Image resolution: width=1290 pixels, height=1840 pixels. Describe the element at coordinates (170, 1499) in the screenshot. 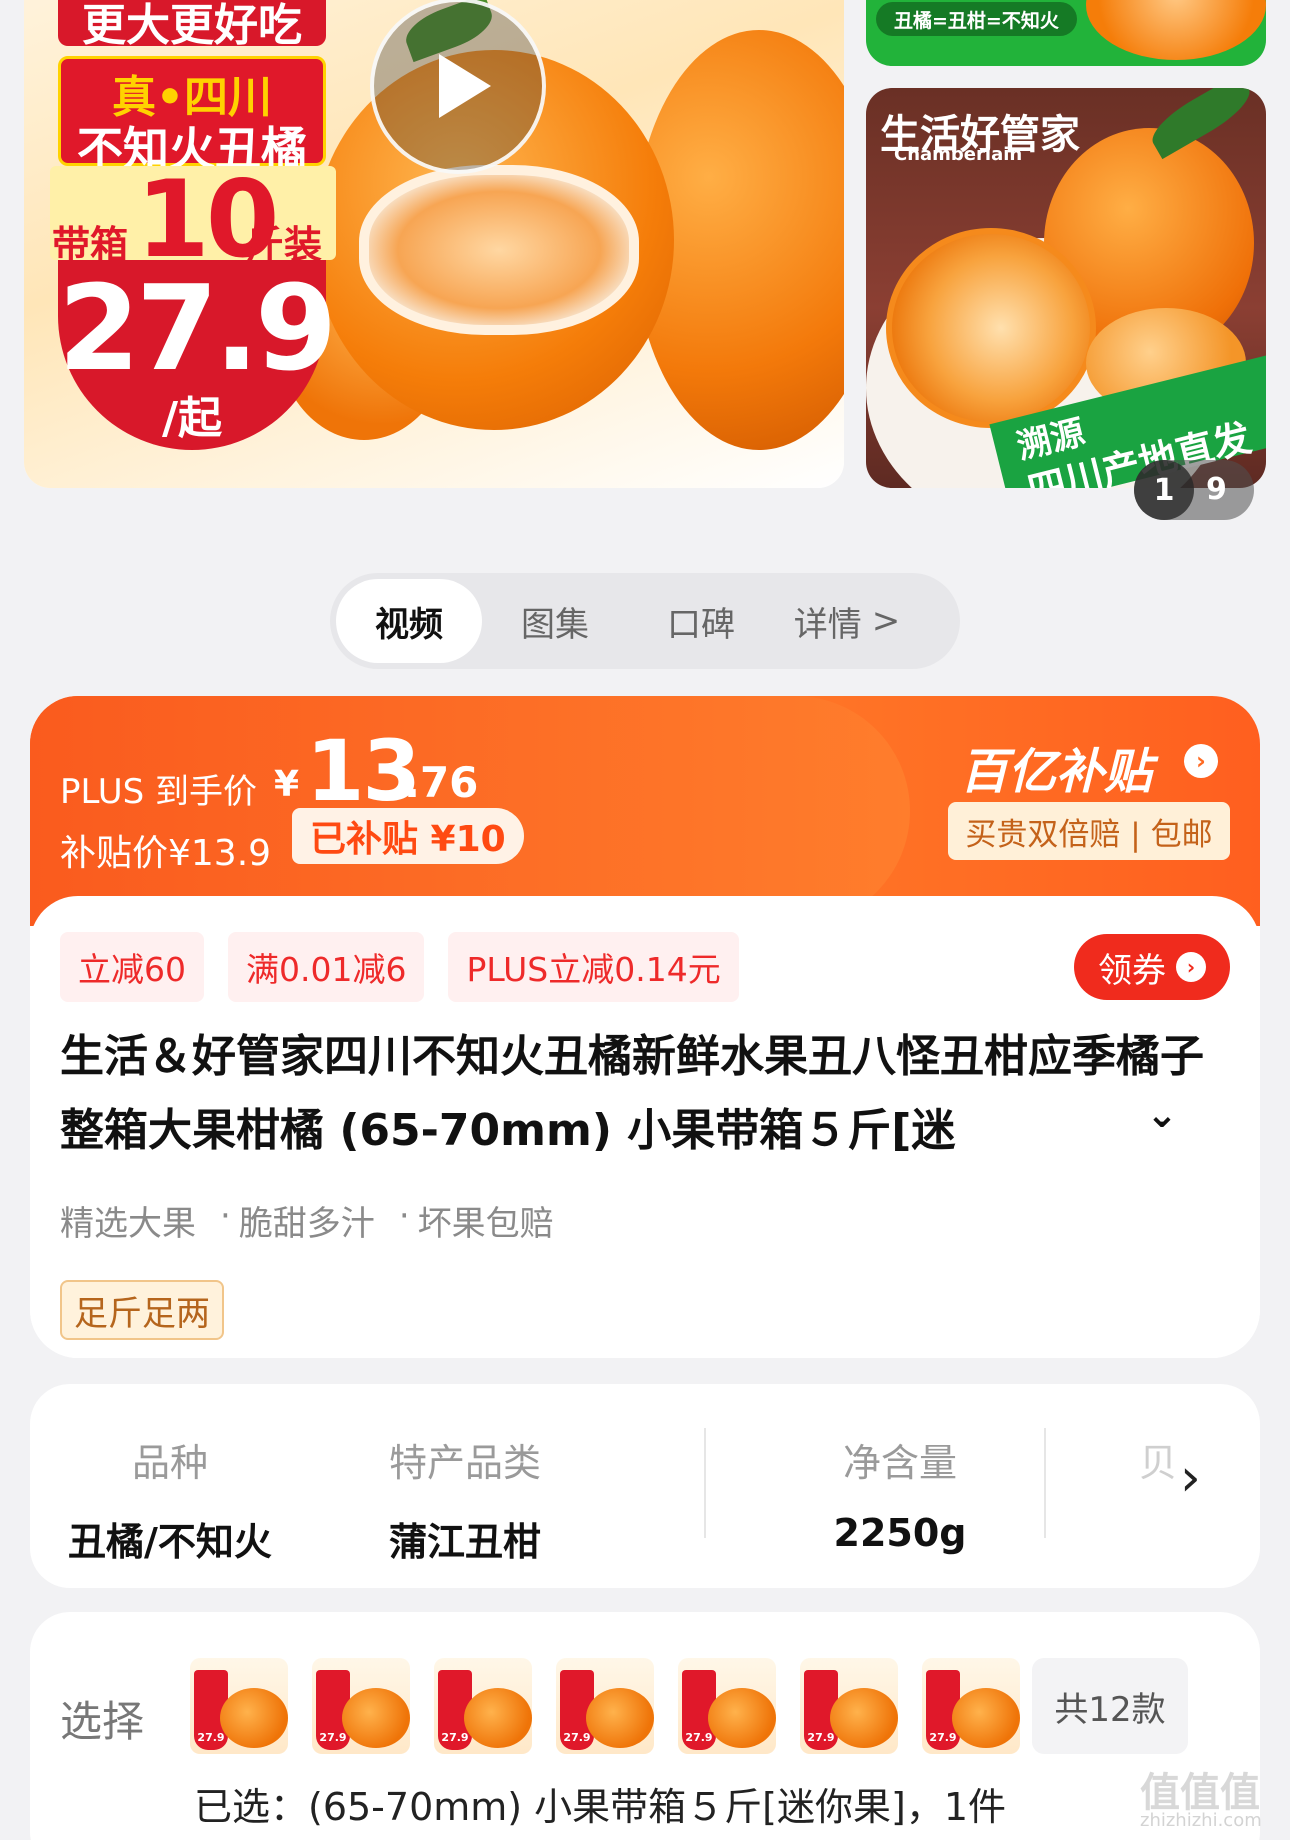

I see `spec-item: 品种 丑橘/不知火` at that location.